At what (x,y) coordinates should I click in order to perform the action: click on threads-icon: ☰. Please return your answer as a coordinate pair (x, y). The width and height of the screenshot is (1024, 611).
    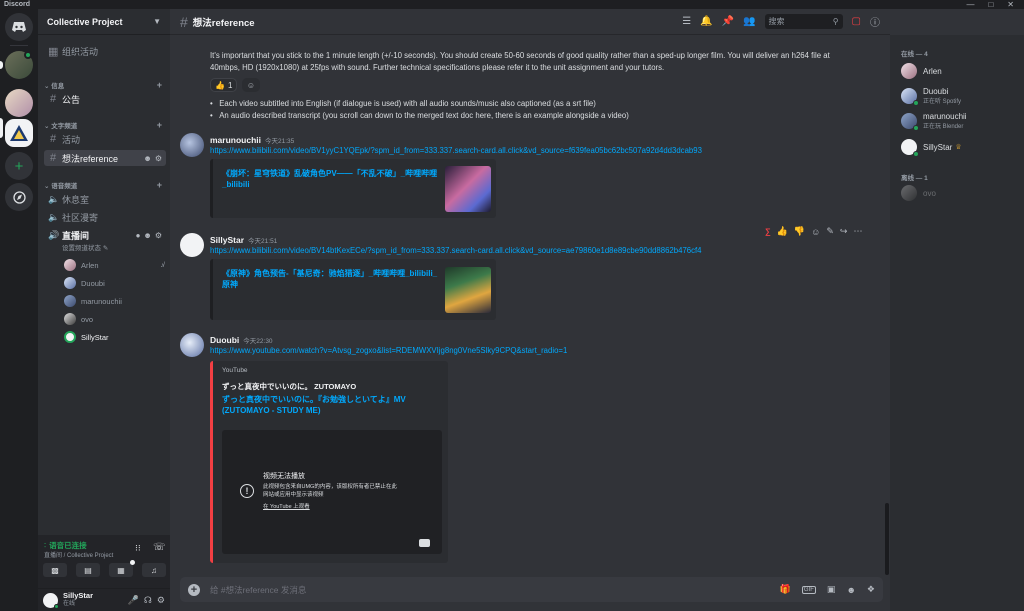
    Looking at the image, I should click on (686, 21).